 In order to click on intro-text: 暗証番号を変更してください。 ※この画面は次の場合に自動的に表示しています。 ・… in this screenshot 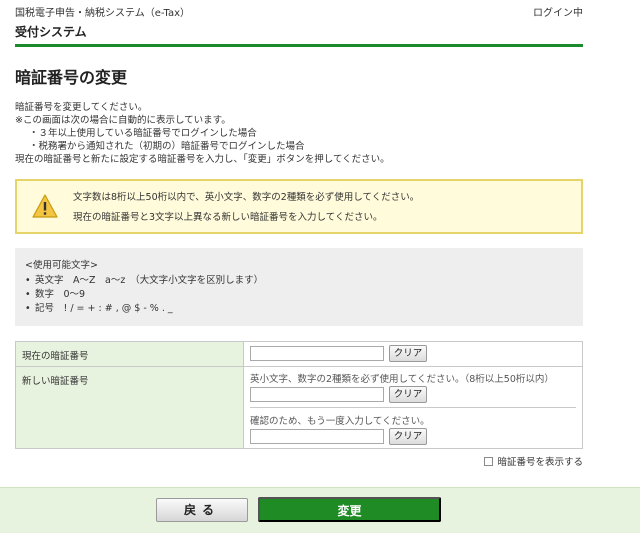, I will do `click(300, 133)`.